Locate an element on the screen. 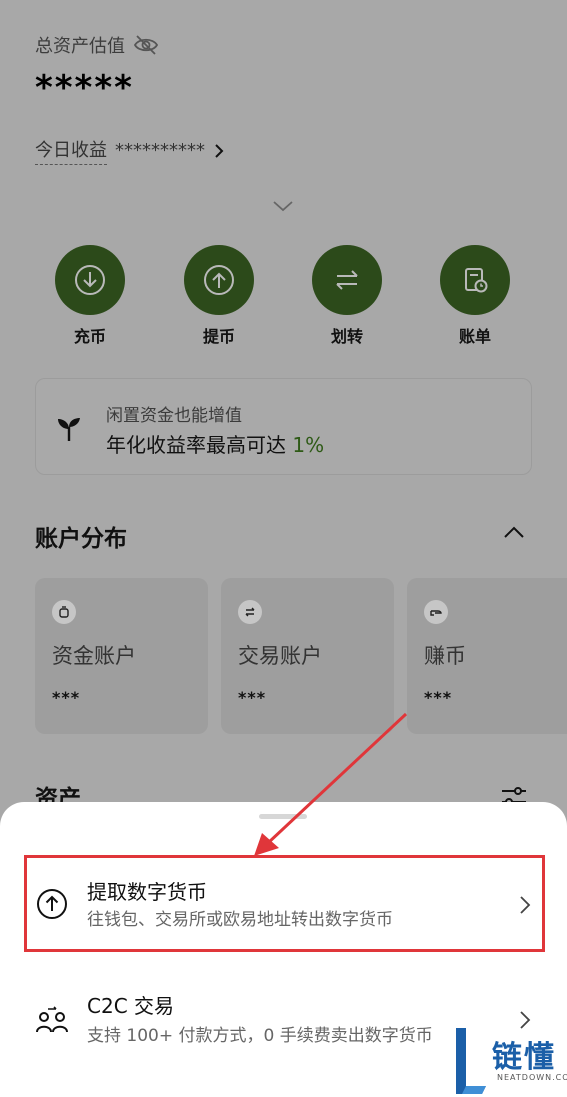  exchange-icon-glyph is located at coordinates (250, 612).